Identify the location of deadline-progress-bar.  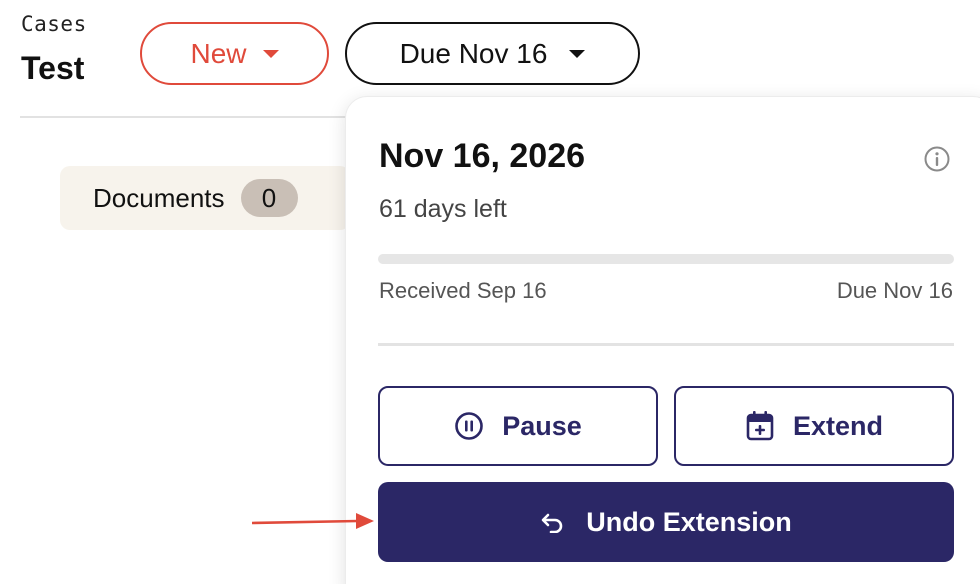
(666, 259).